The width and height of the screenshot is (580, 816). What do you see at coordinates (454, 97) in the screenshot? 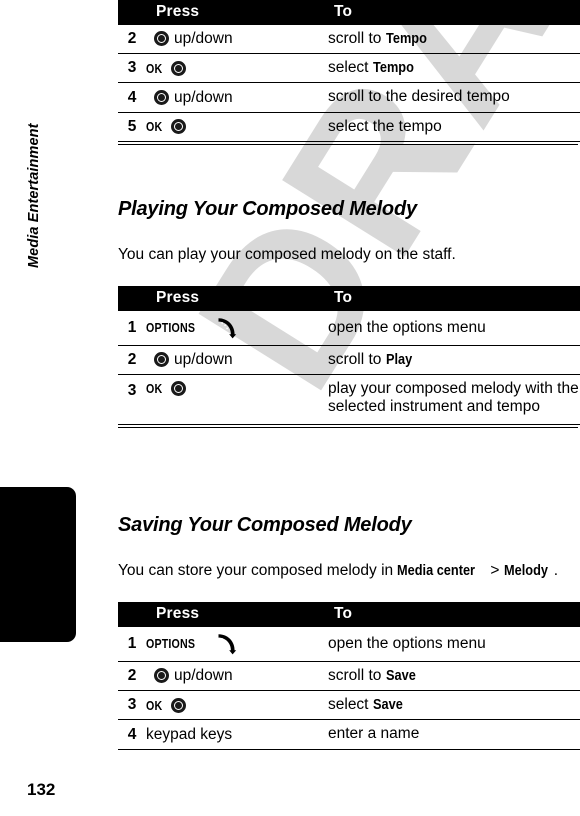
I see `to-cell: scroll to the desired tempo` at bounding box center [454, 97].